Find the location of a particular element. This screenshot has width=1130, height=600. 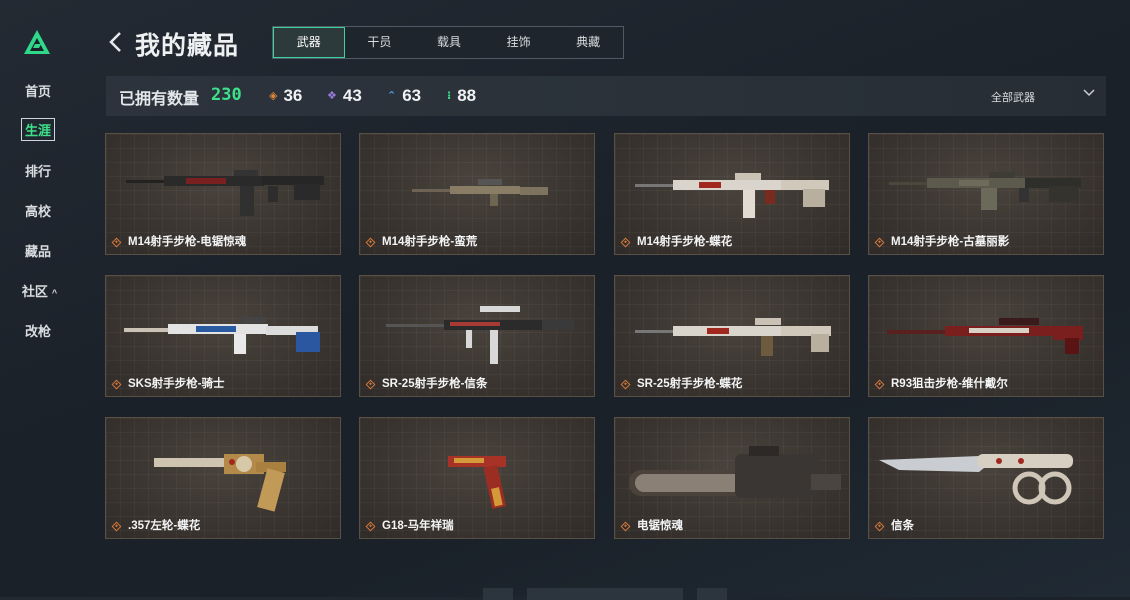

item-name: M14射手步枪-蝶花 is located at coordinates (685, 242).